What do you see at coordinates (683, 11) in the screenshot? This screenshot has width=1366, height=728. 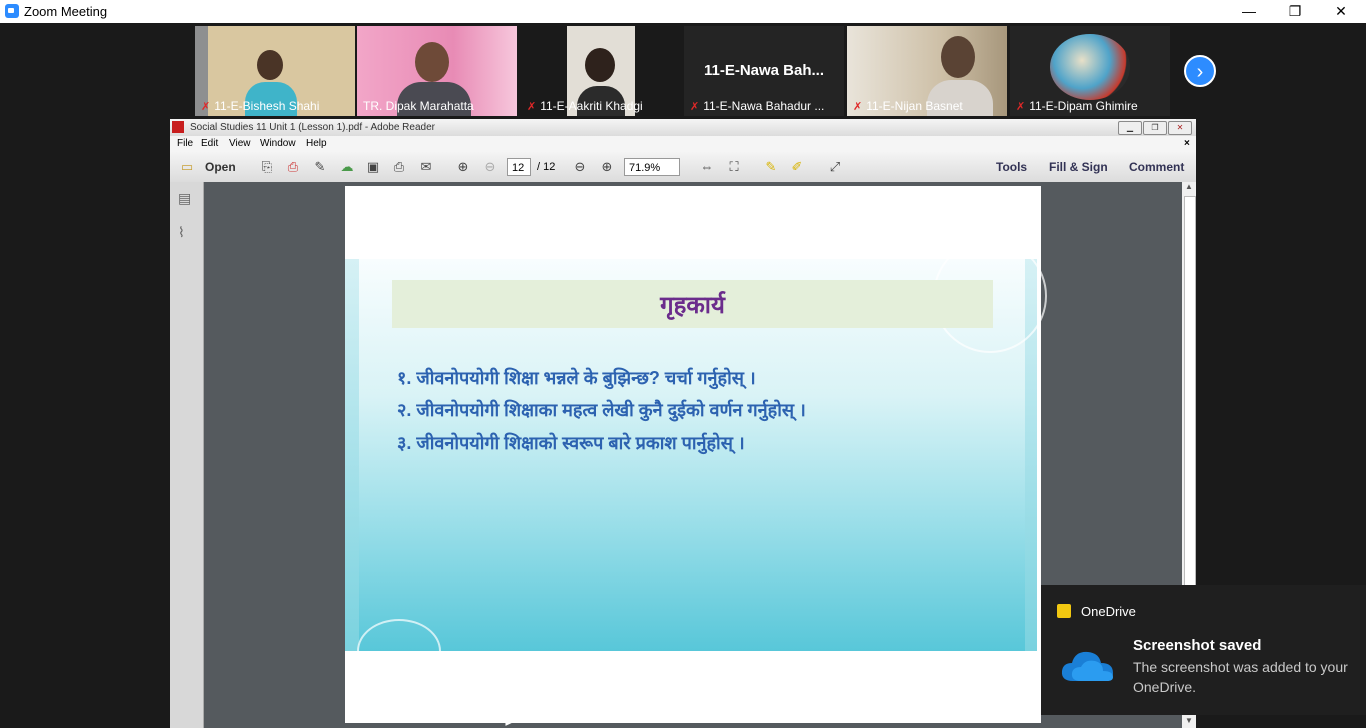 I see `zoom-titlebar: Zoom Meeting — ❐ ✕` at bounding box center [683, 11].